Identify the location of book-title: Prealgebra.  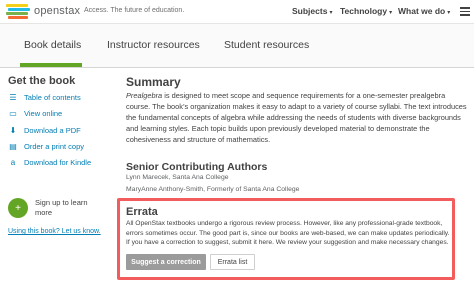
(144, 95).